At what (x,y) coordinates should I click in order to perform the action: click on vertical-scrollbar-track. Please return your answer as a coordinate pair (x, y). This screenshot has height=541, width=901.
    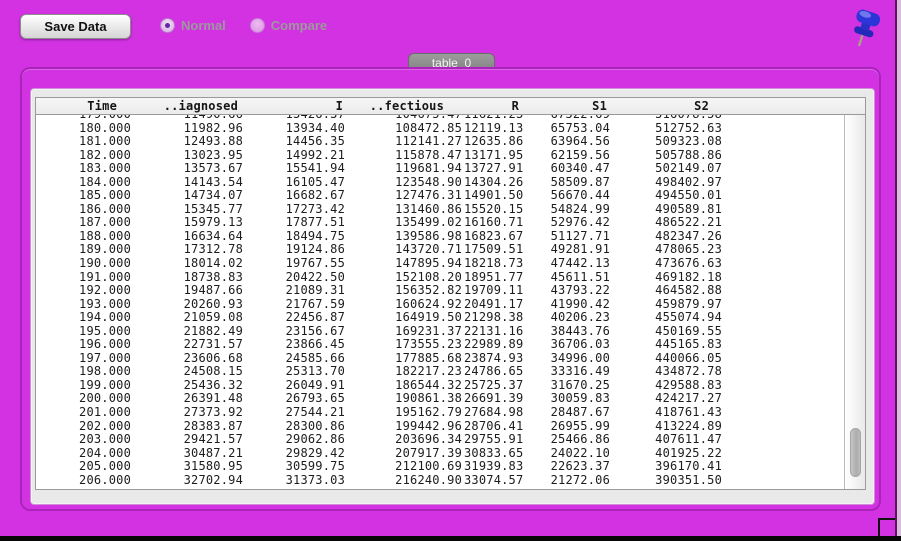
    Looking at the image, I should click on (854, 302).